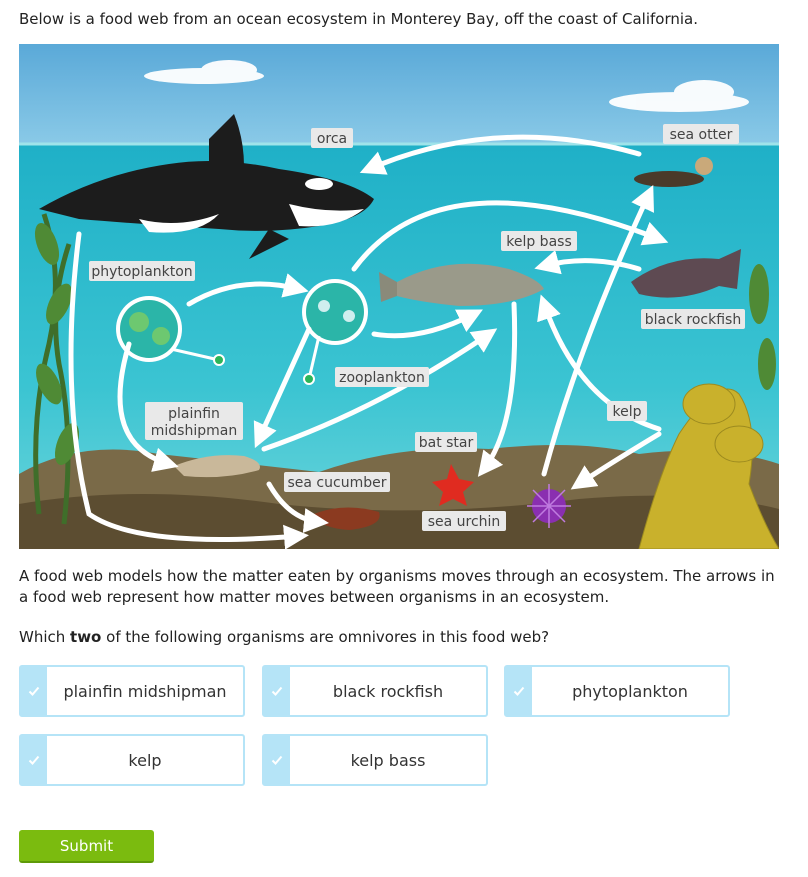  What do you see at coordinates (145, 760) in the screenshot?
I see `option-label: kelp` at bounding box center [145, 760].